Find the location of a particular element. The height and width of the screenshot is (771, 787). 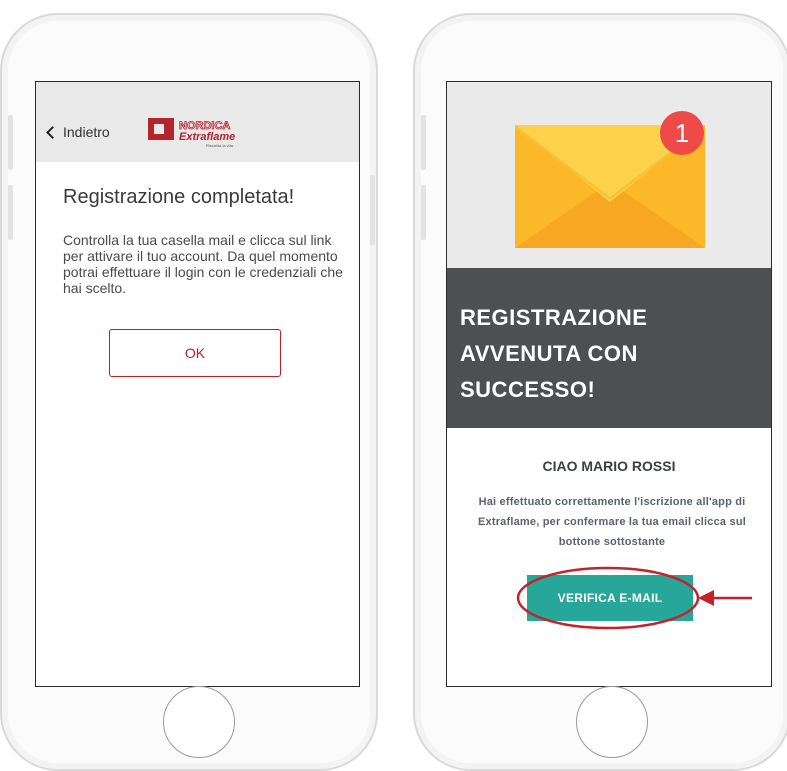

svg-text: 1 is located at coordinates (682, 133).